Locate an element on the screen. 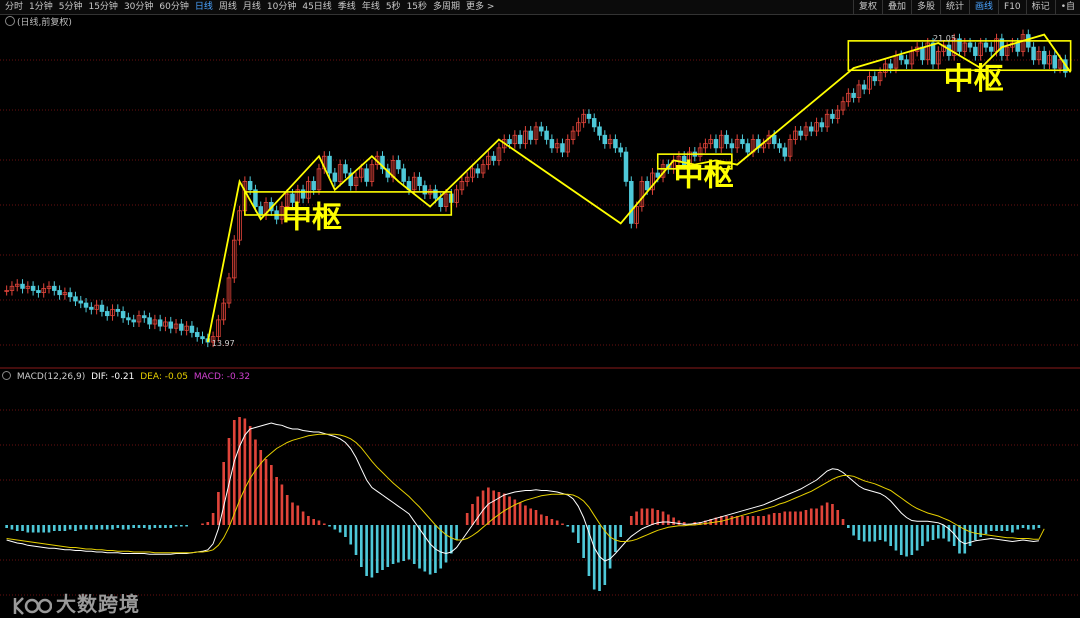 This screenshot has height=618, width=1080. high-price-label: 21.05 is located at coordinates (944, 38).